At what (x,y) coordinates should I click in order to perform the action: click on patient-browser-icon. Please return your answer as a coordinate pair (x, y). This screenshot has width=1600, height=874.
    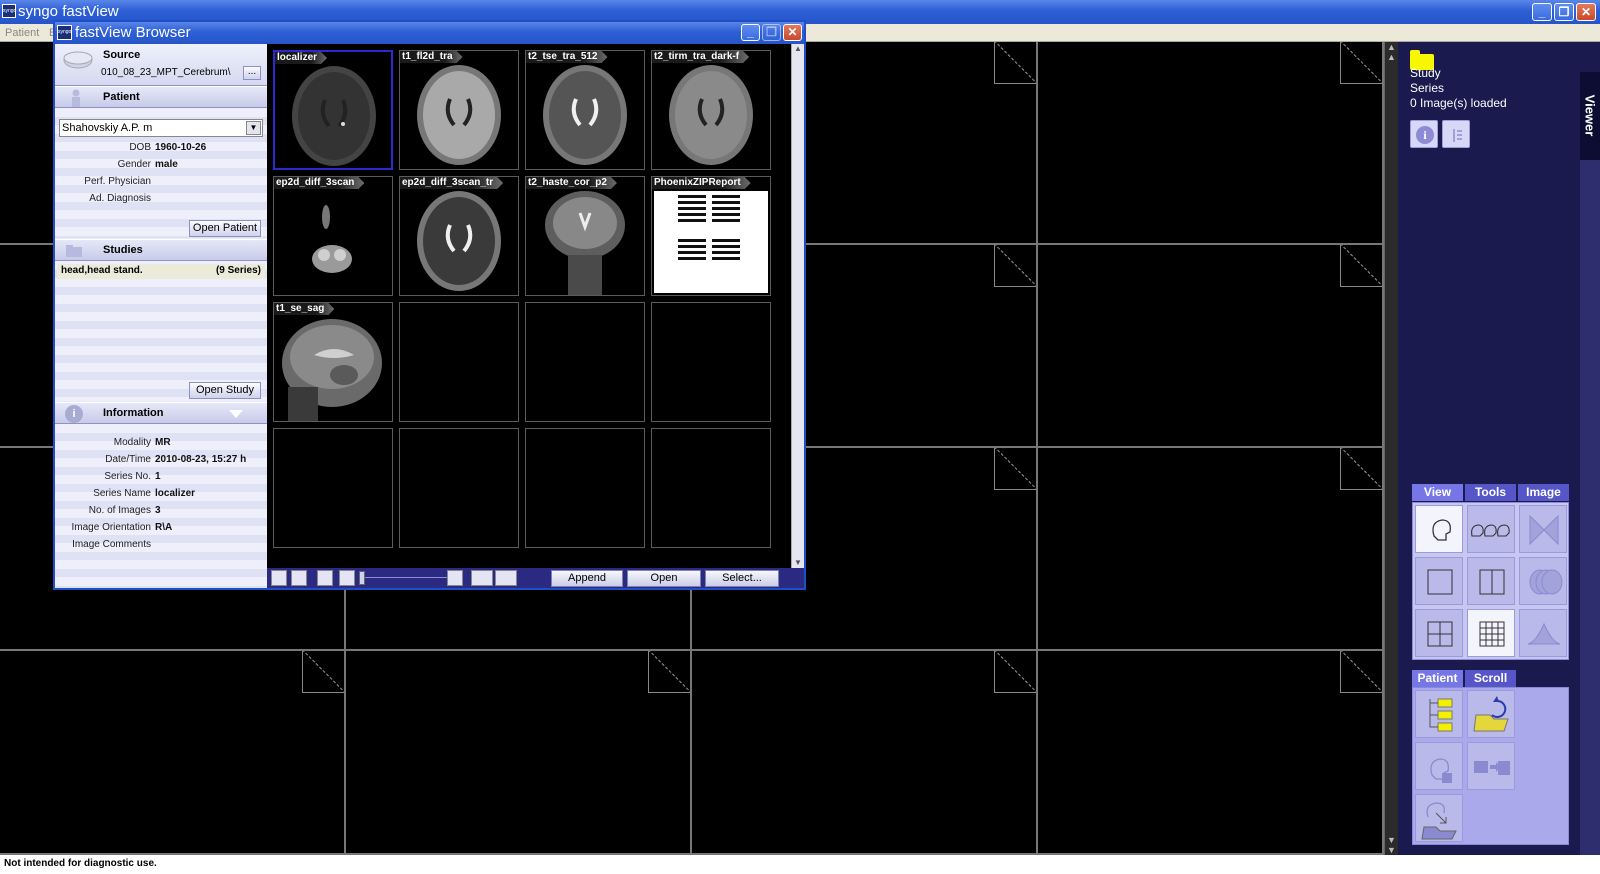
    Looking at the image, I should click on (1439, 714).